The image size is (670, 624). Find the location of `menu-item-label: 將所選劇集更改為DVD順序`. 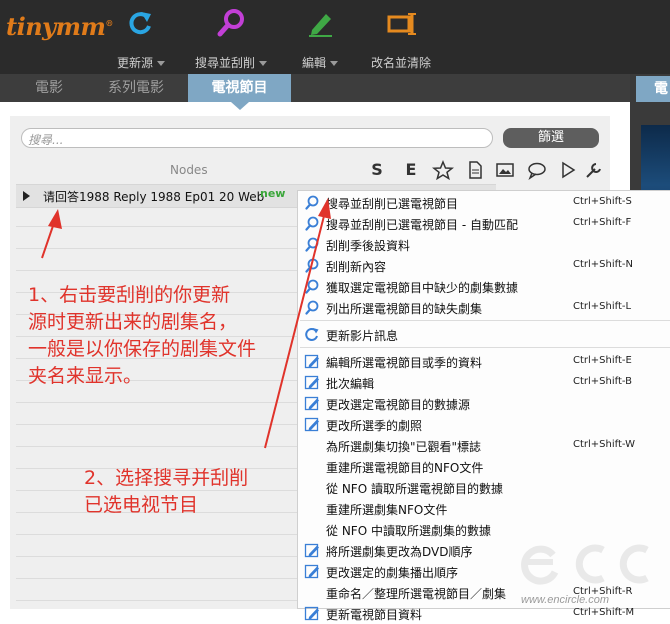

menu-item-label: 將所選劇集更改為DVD順序 is located at coordinates (399, 552).